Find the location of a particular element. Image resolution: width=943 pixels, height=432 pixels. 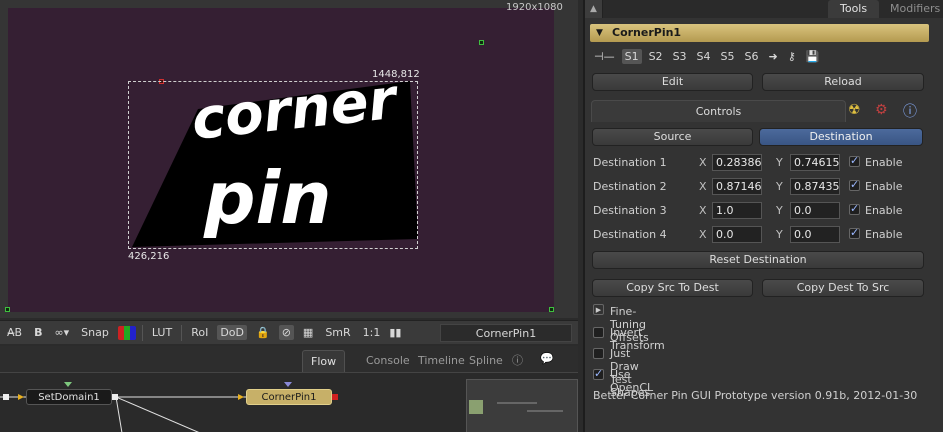

tab-tools: Tools is located at coordinates (854, 9).